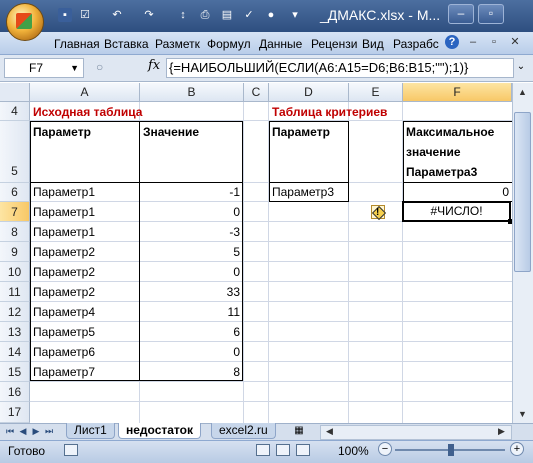 The height and width of the screenshot is (463, 533). I want to click on cell-param: Параметр4, so click(85, 312).